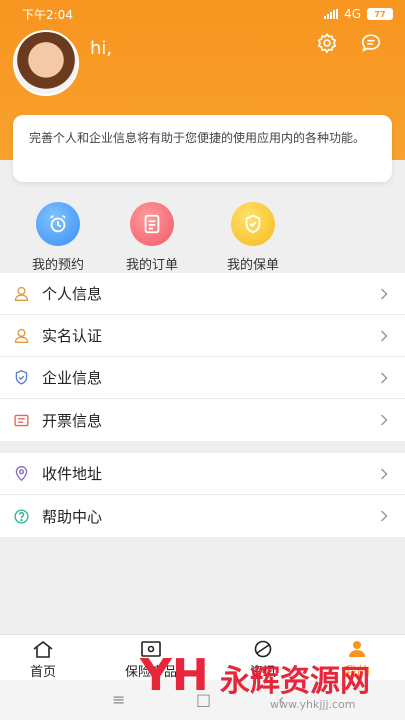 This screenshot has width=405, height=720. Describe the element at coordinates (371, 43) in the screenshot. I see `message-icon` at that location.